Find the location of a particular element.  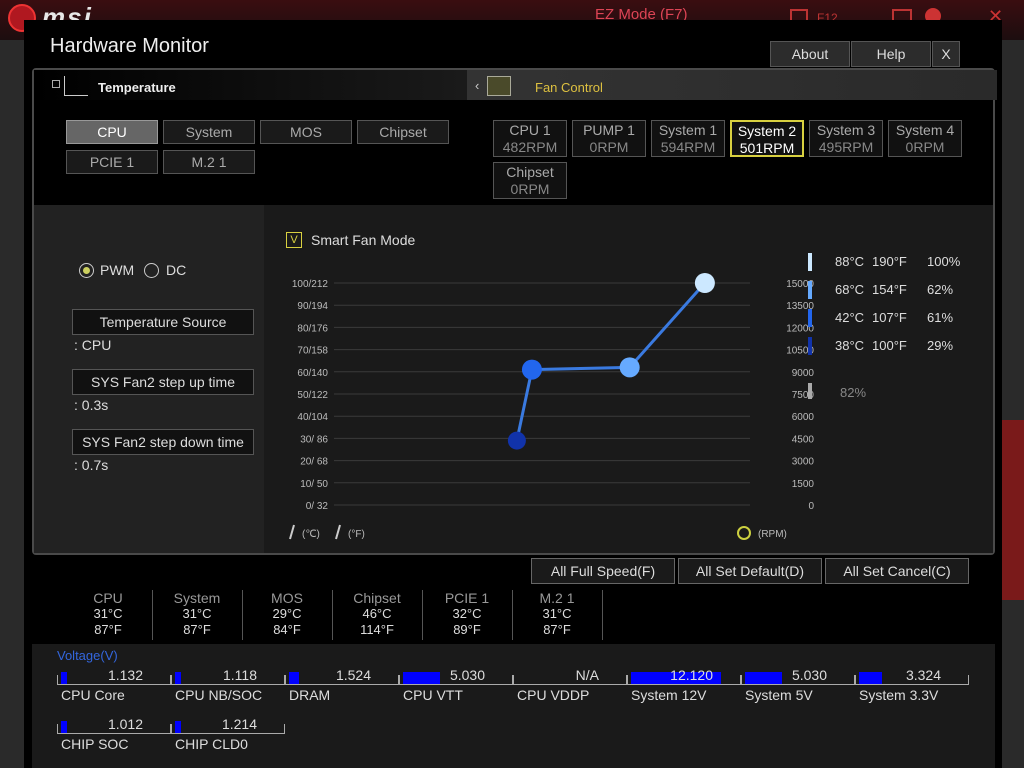

legend-value: 68°C is located at coordinates (850, 289).